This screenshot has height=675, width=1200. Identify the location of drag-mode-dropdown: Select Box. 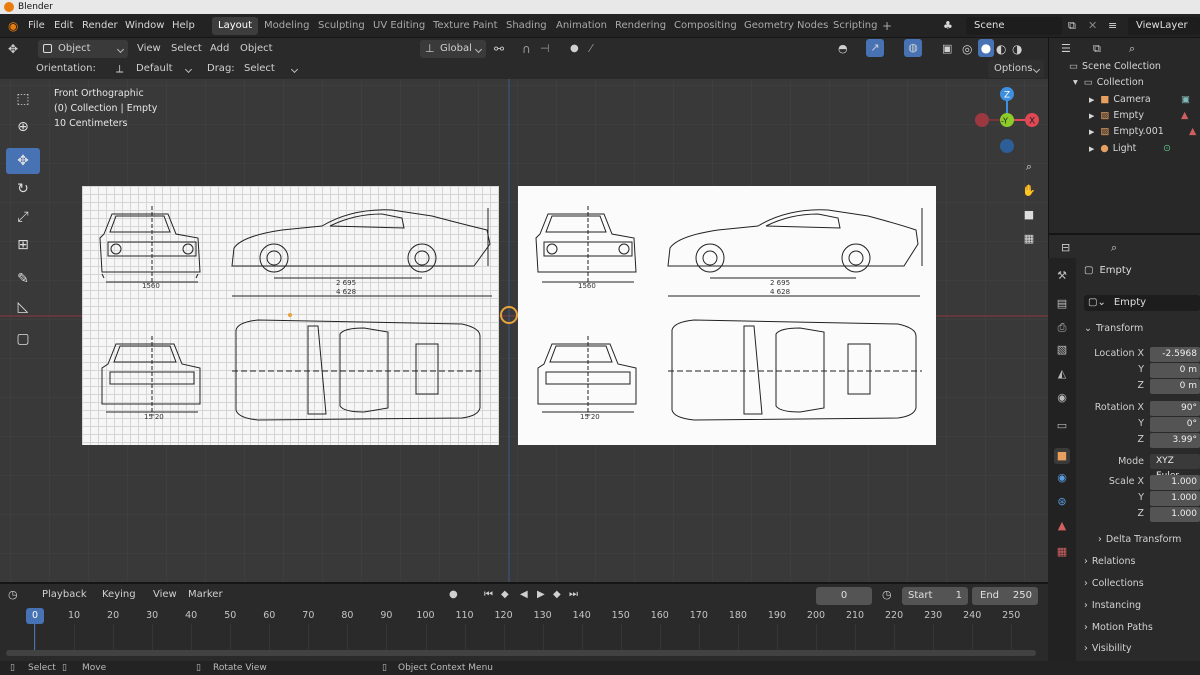
(270, 76).